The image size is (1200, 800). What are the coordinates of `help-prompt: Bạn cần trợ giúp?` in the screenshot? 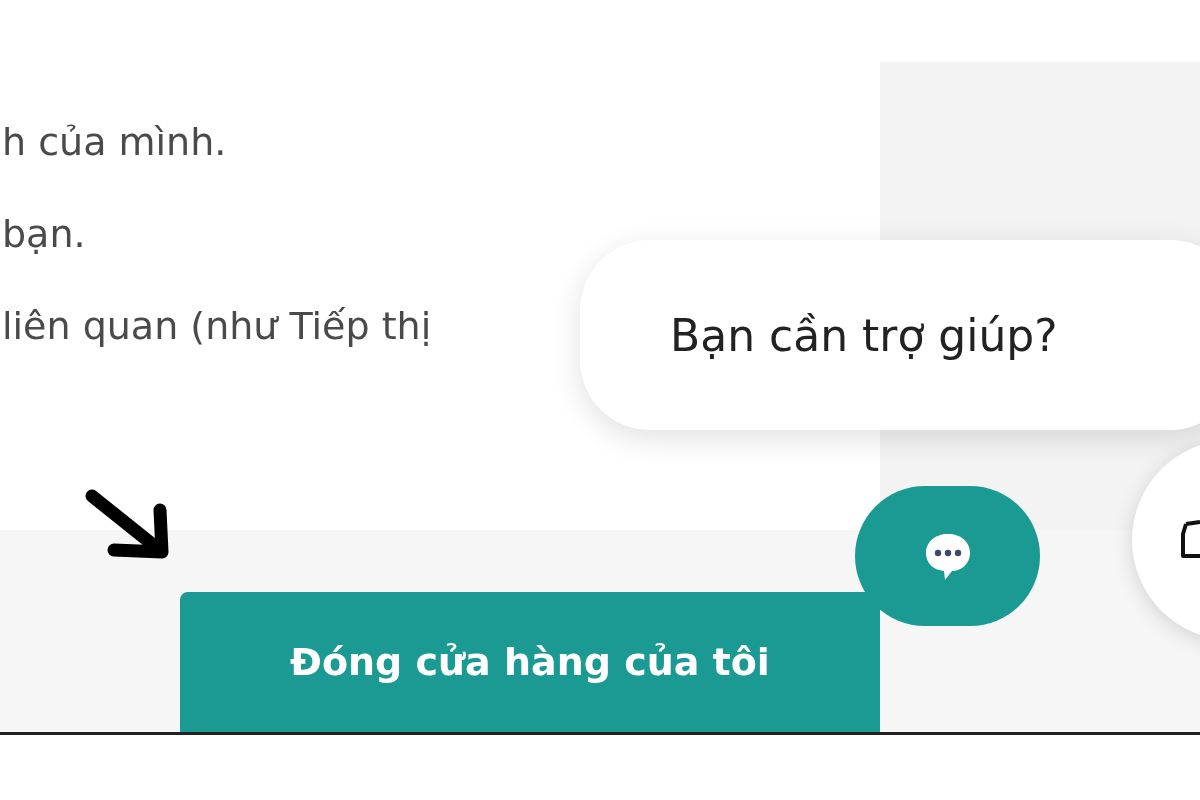 It's located at (864, 335).